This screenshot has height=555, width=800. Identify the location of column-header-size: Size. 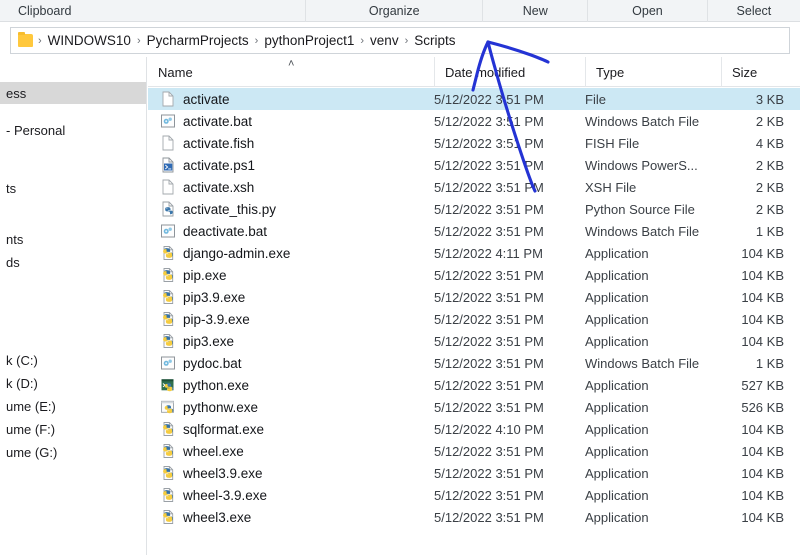
(760, 72).